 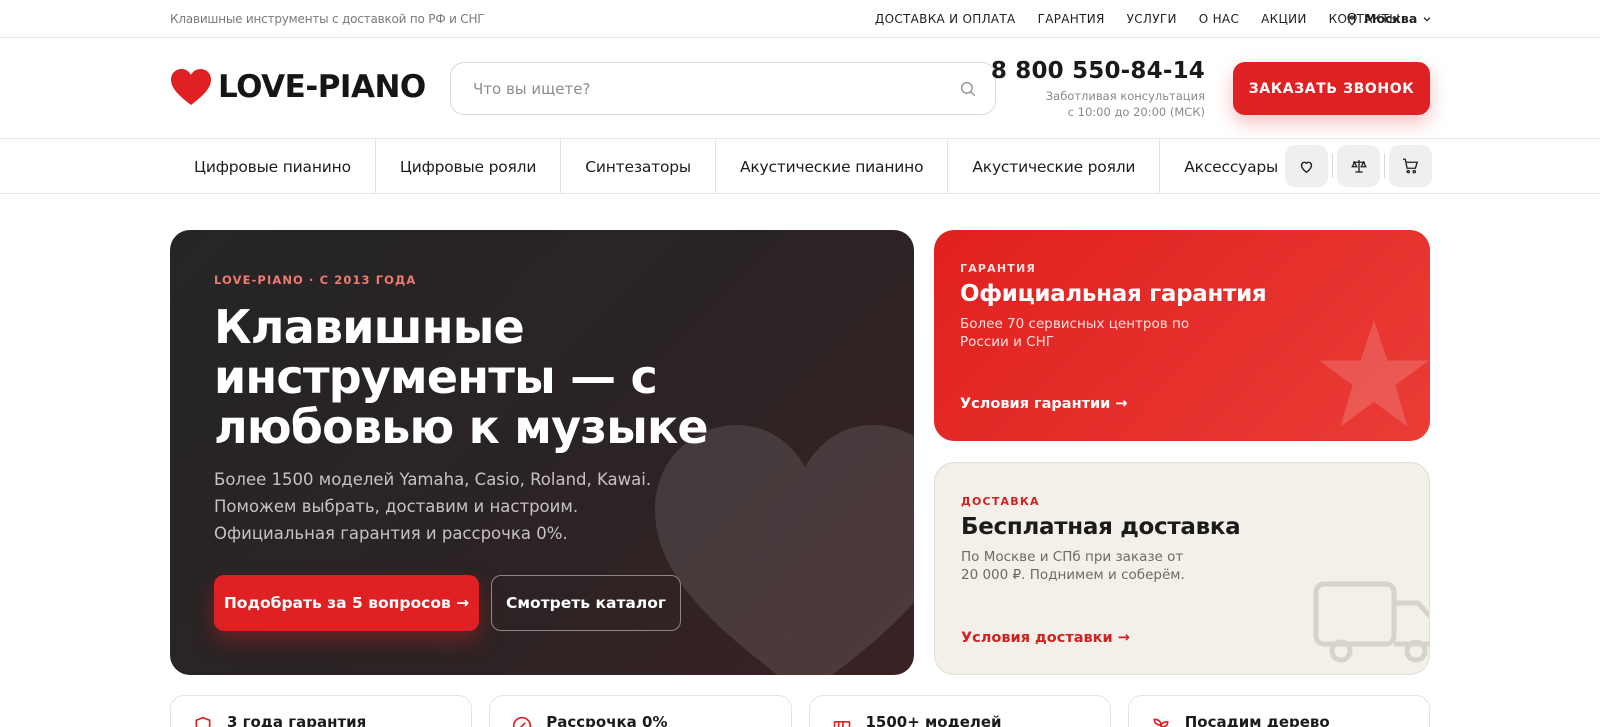 What do you see at coordinates (1219, 19) in the screenshot?
I see `top-nav-about: О НАС` at bounding box center [1219, 19].